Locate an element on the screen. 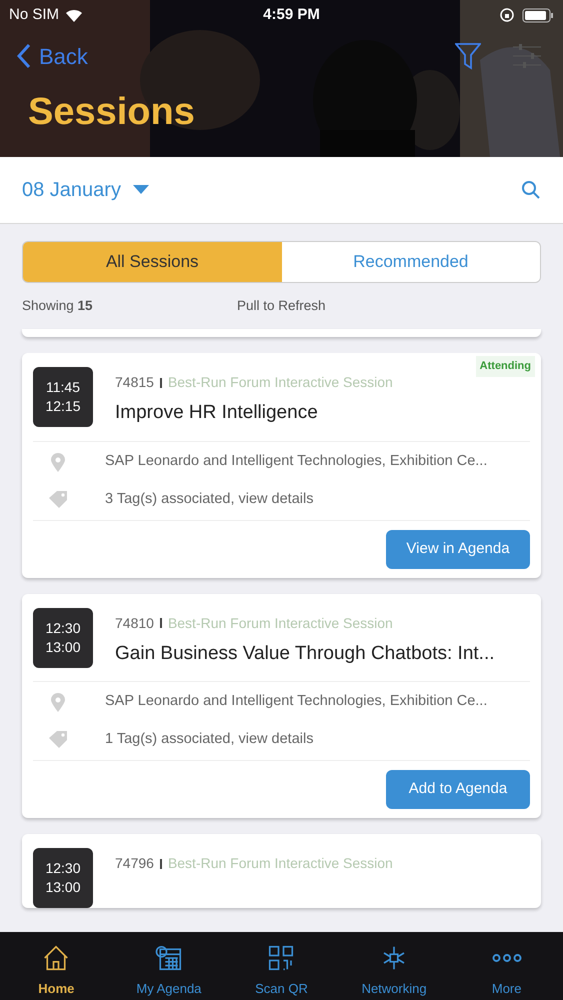  start-time: 11:45 is located at coordinates (63, 387).